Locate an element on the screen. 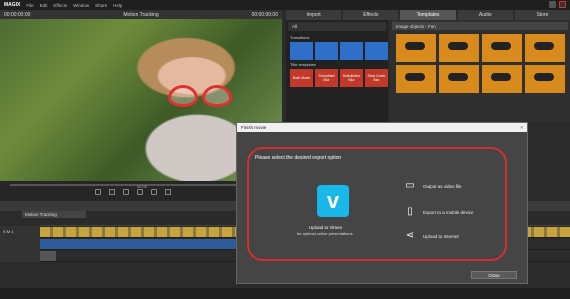  upload-icon is located at coordinates (562, 4).